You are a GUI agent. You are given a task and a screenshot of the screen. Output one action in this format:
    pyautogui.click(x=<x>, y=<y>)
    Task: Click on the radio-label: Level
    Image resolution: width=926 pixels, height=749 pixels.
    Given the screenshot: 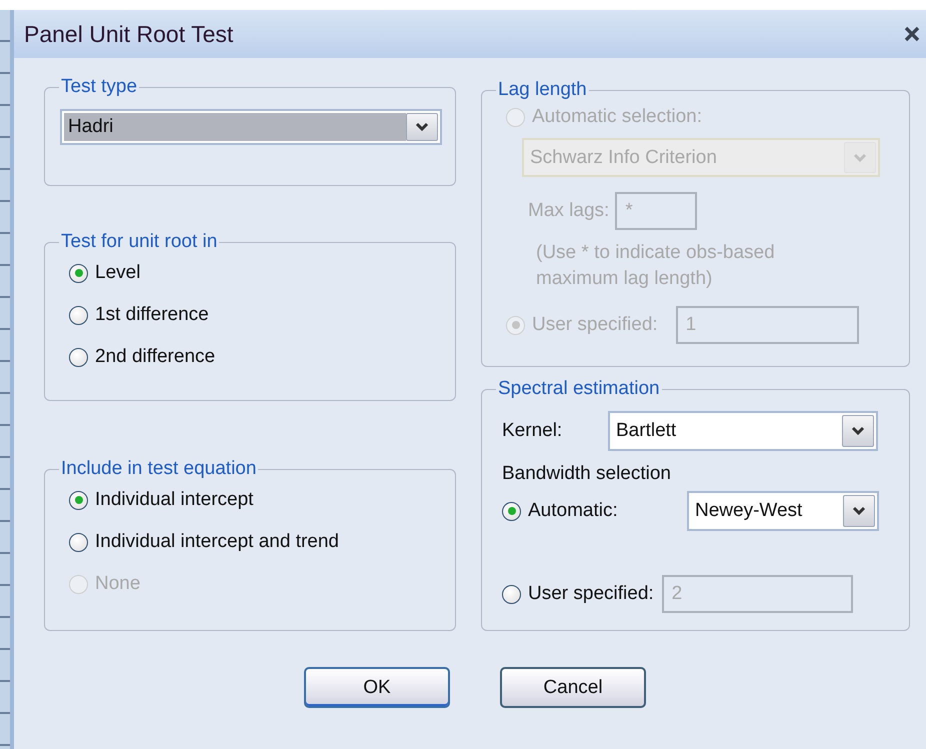 What is the action you would take?
    pyautogui.click(x=117, y=273)
    